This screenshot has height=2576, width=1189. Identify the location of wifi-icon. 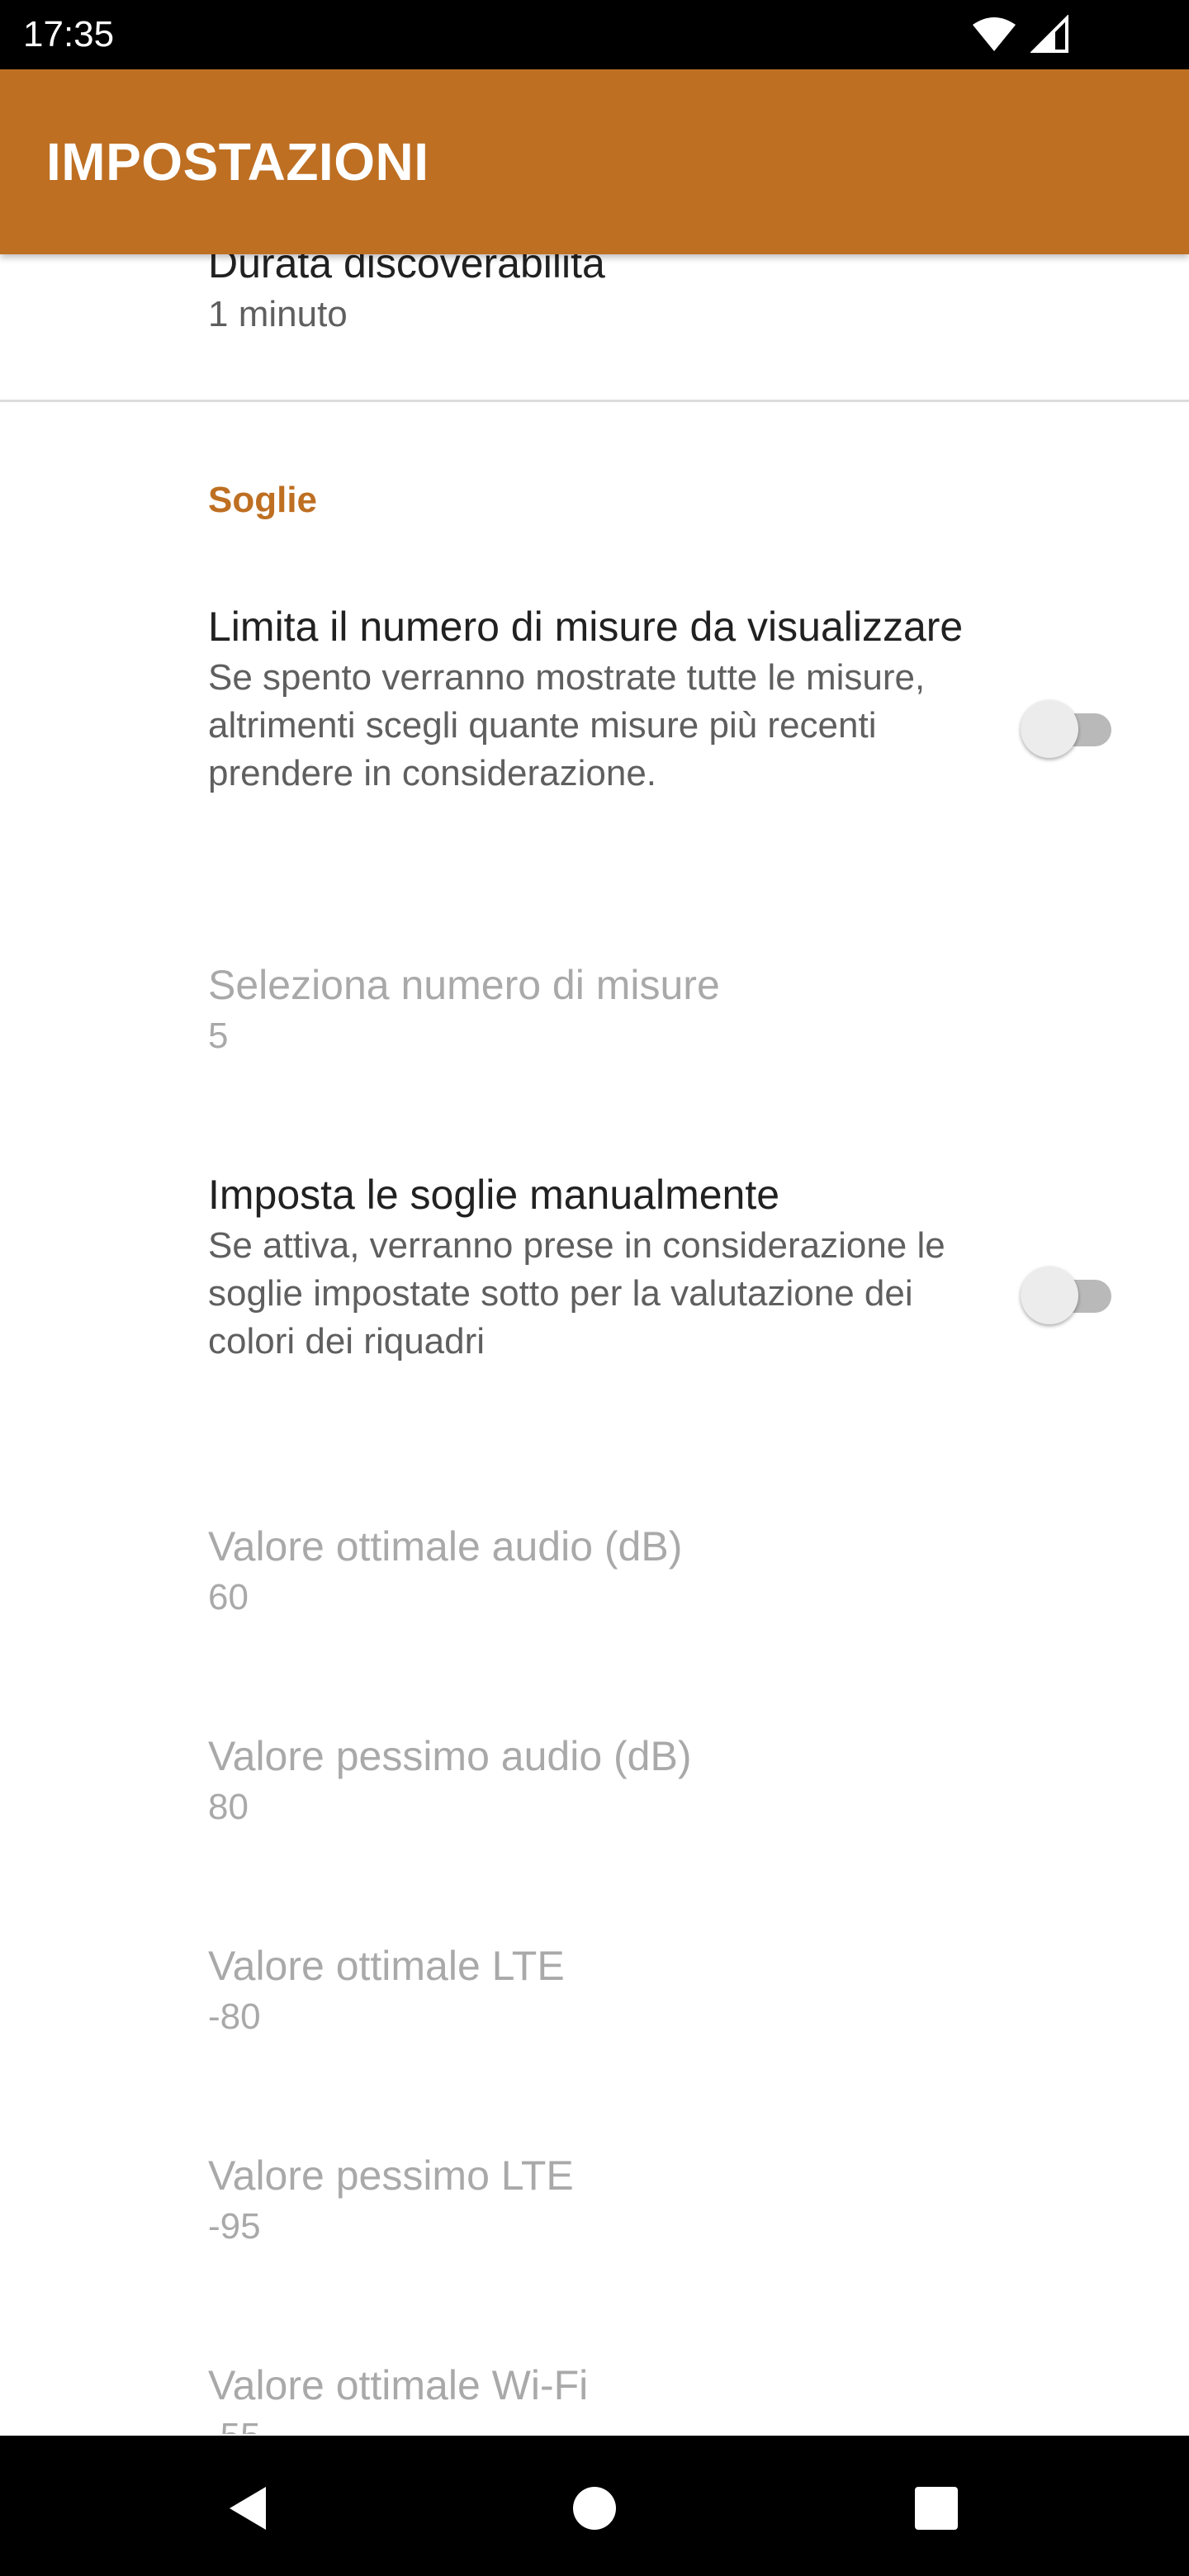
(994, 34).